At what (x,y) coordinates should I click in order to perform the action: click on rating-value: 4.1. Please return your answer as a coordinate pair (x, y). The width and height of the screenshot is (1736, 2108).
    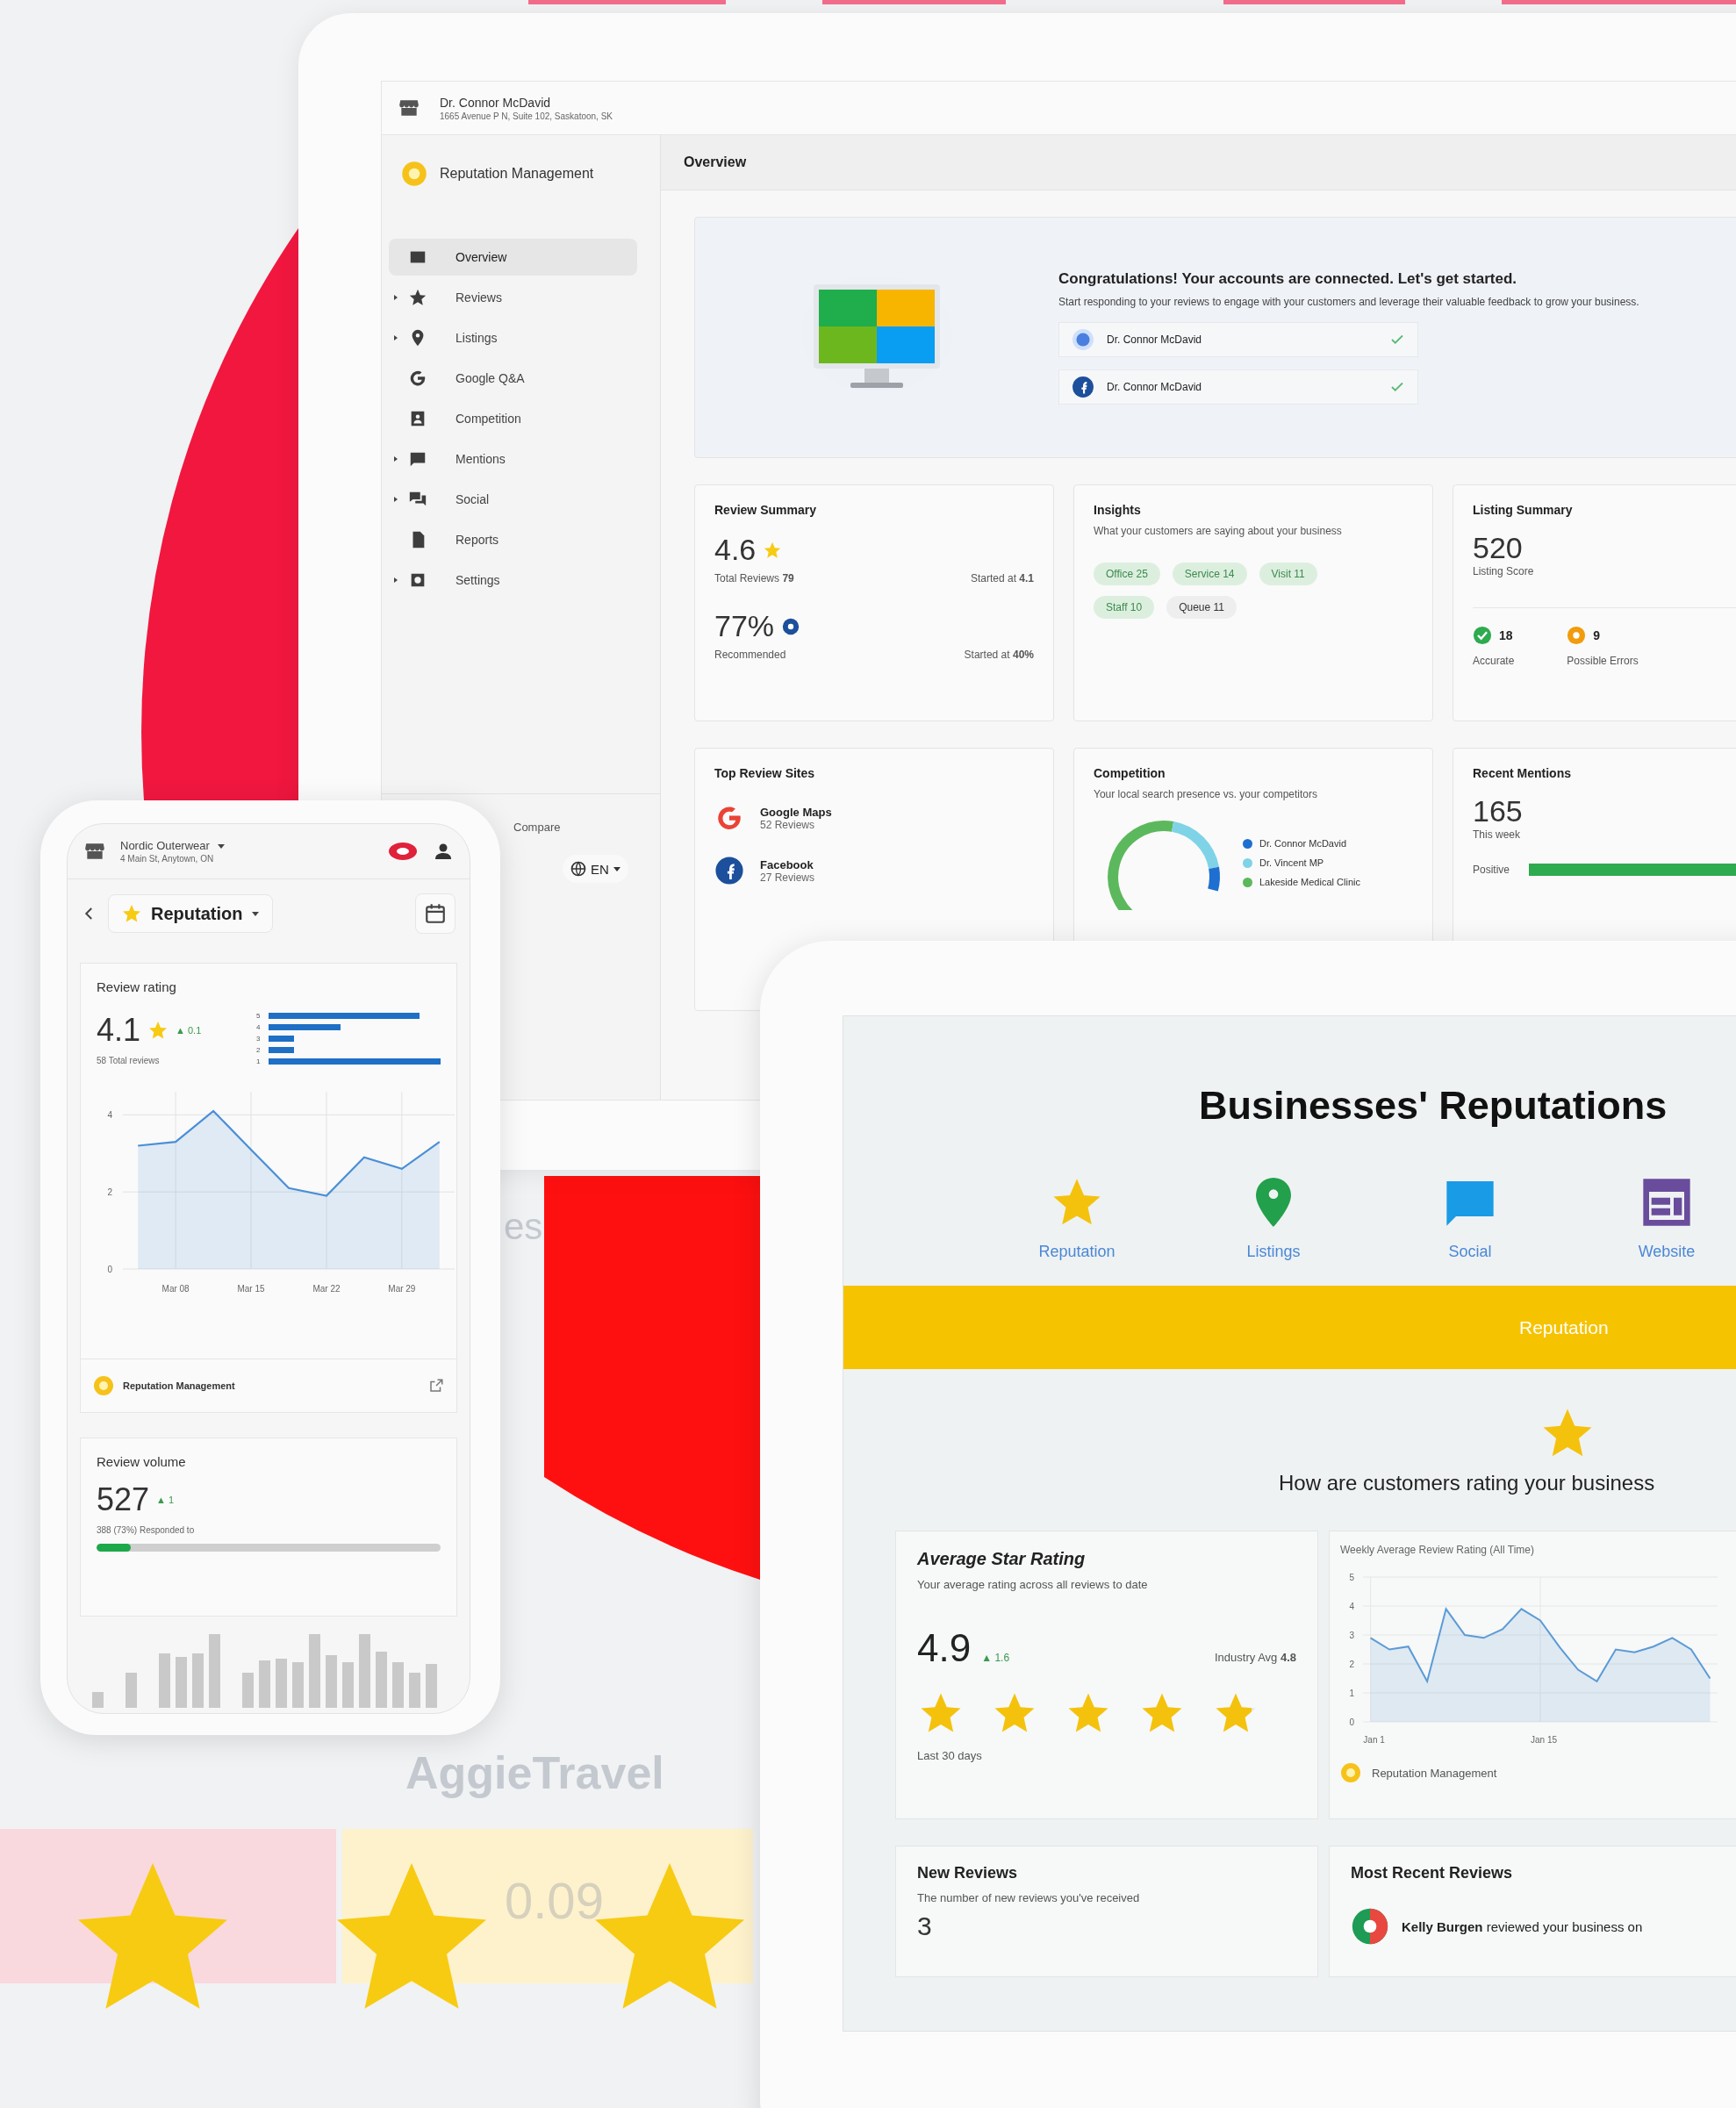
    Looking at the image, I should click on (119, 1030).